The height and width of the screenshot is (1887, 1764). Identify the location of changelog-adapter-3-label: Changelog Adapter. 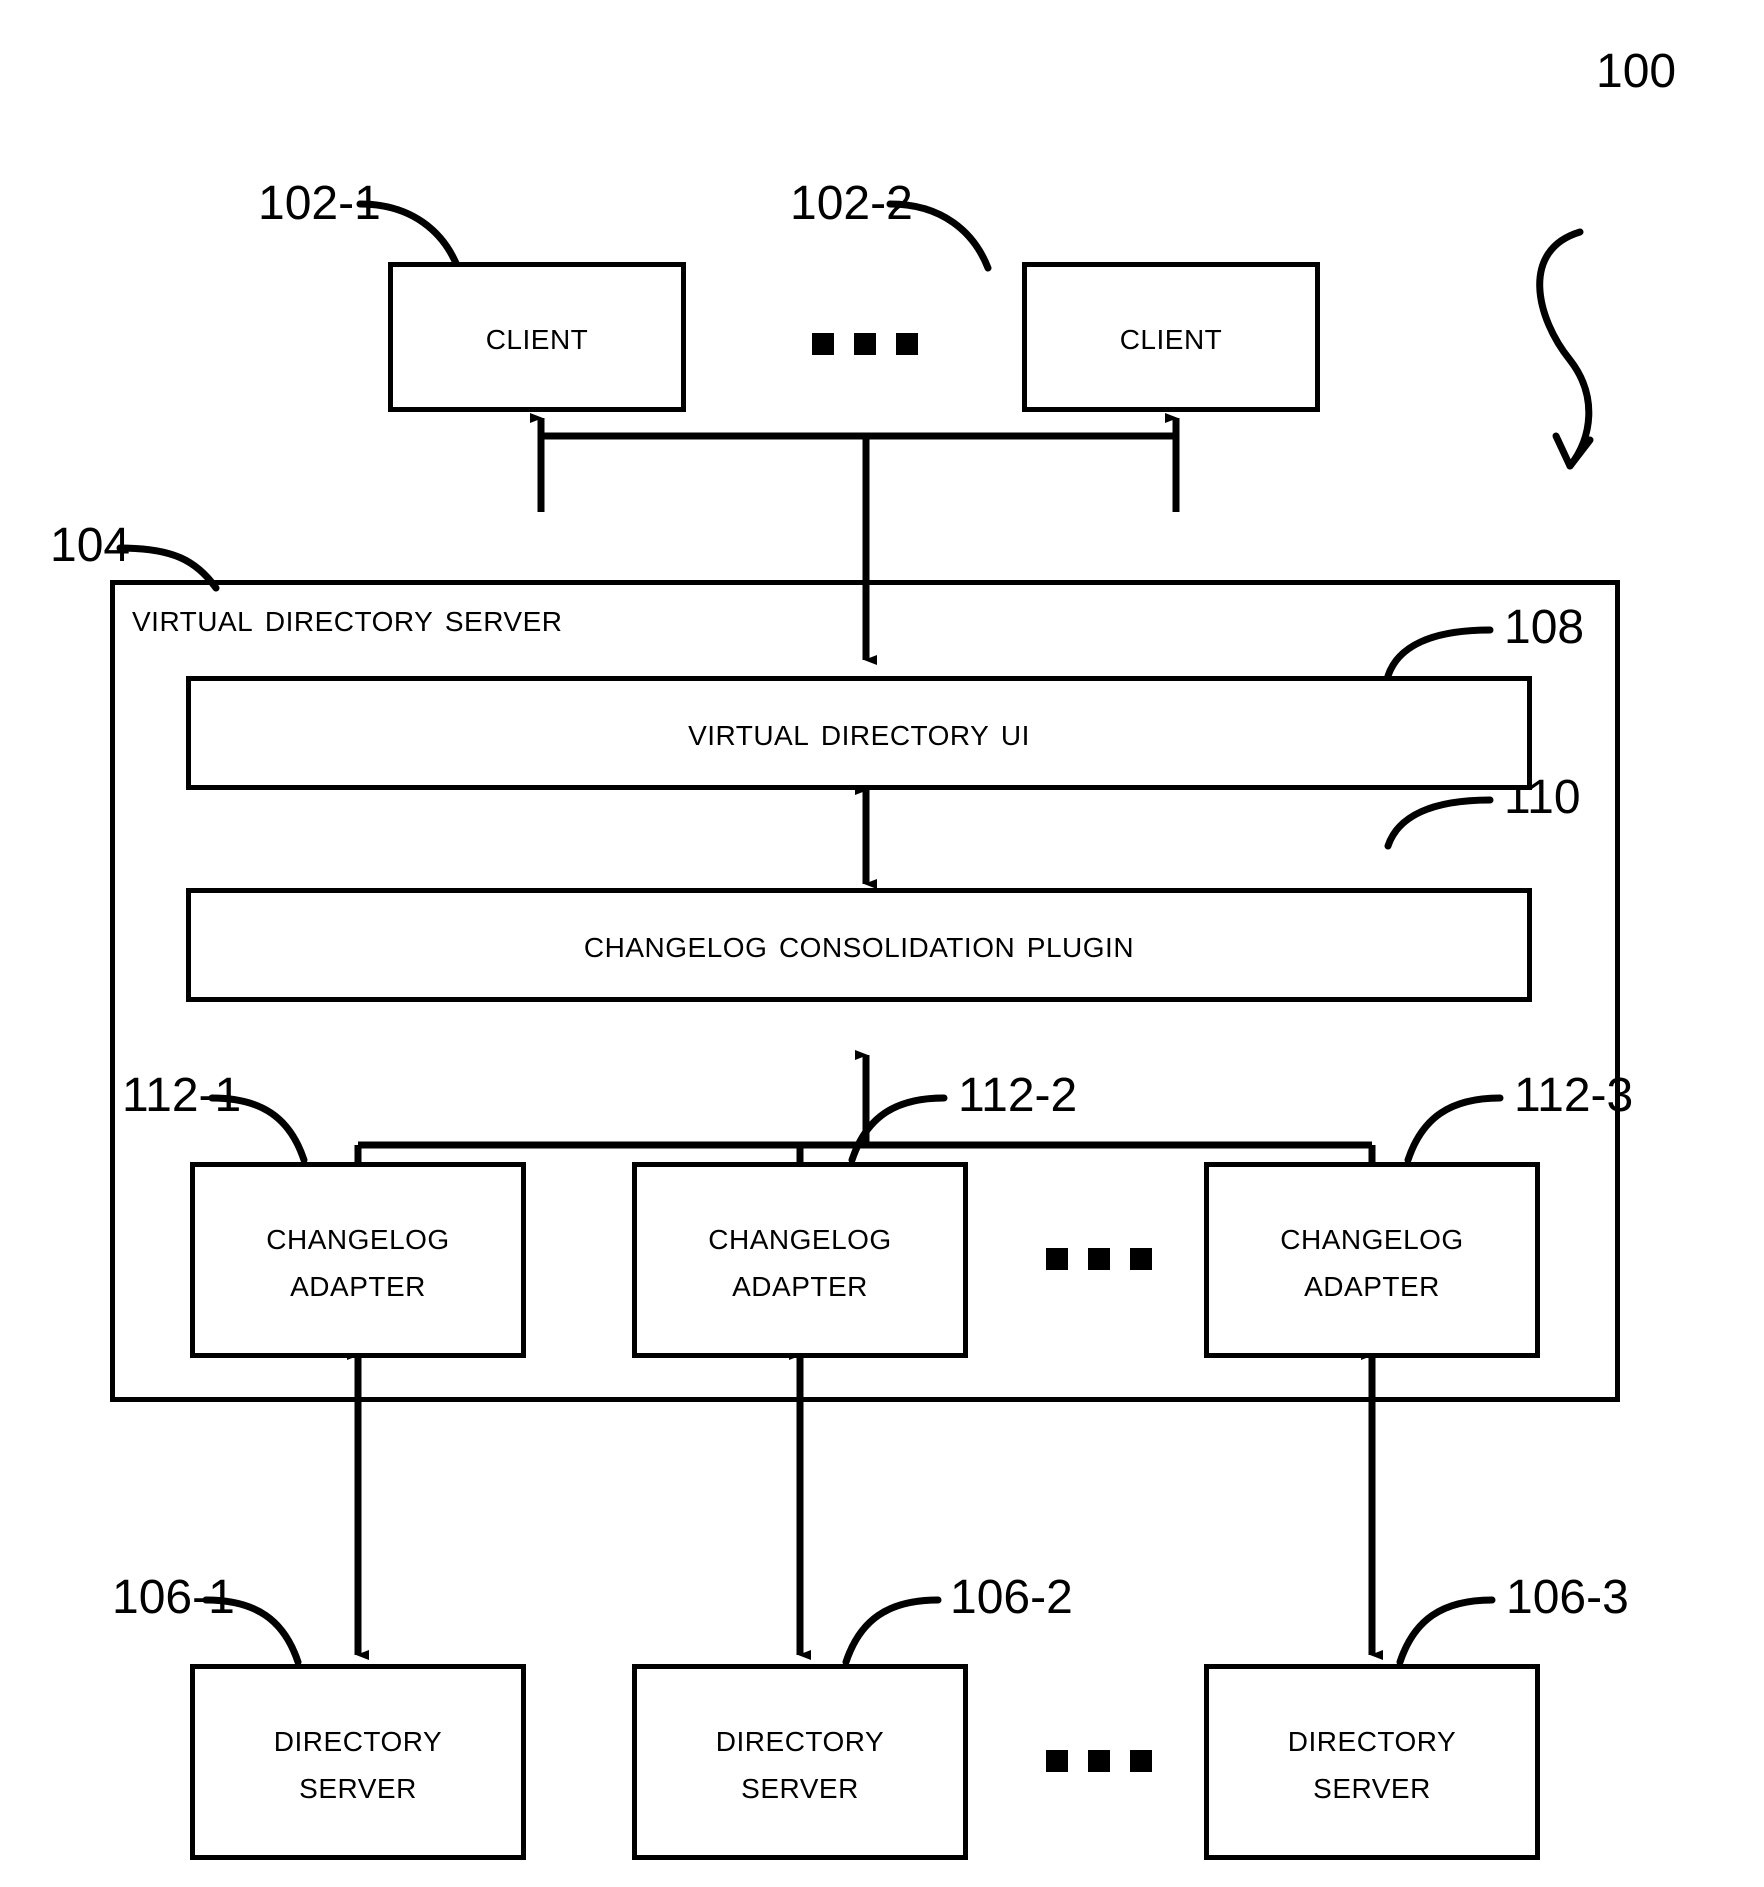
(1372, 1259).